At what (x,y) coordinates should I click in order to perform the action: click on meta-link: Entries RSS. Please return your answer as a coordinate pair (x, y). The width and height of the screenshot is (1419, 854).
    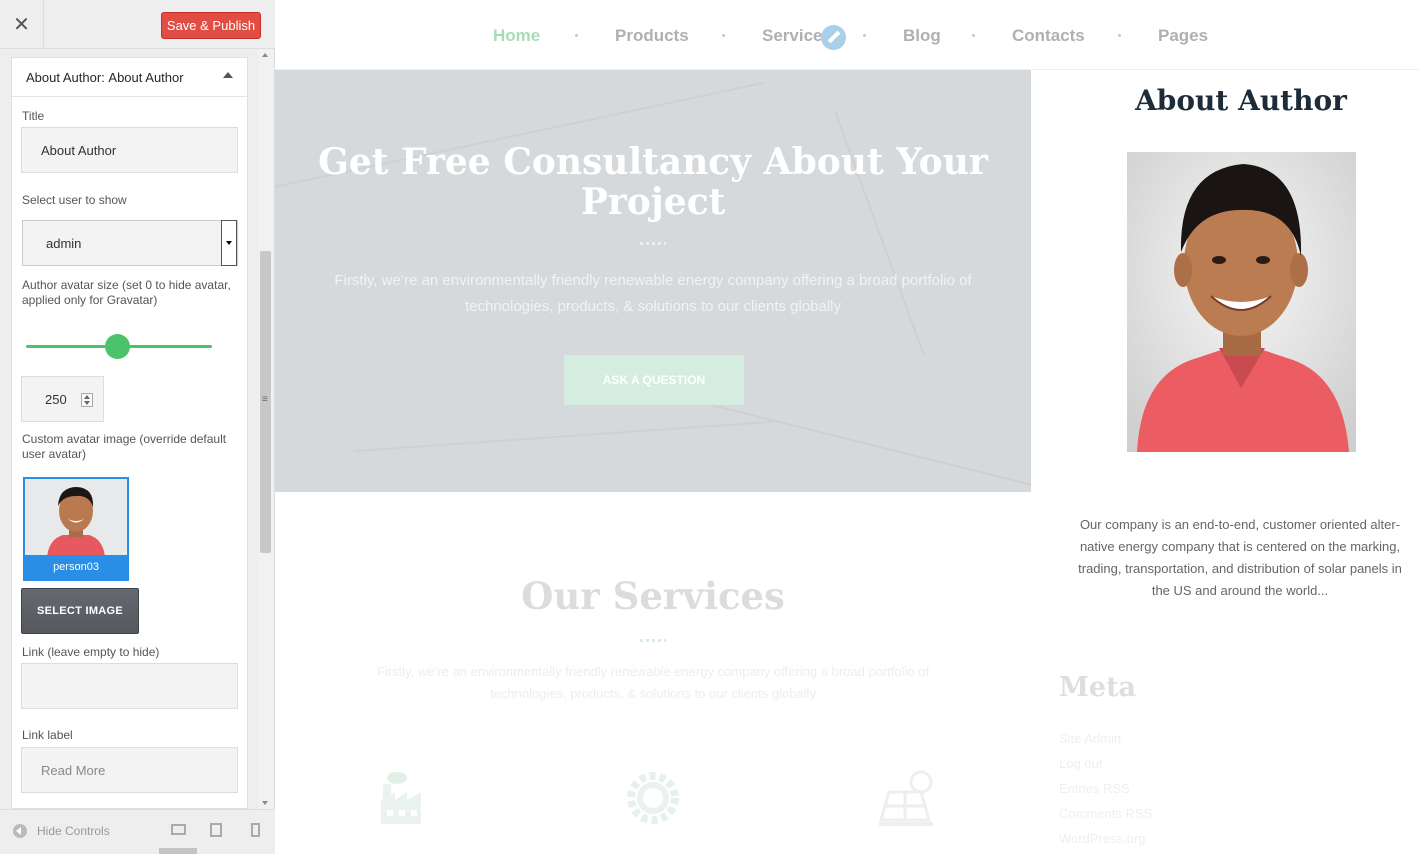
    Looking at the image, I should click on (1094, 788).